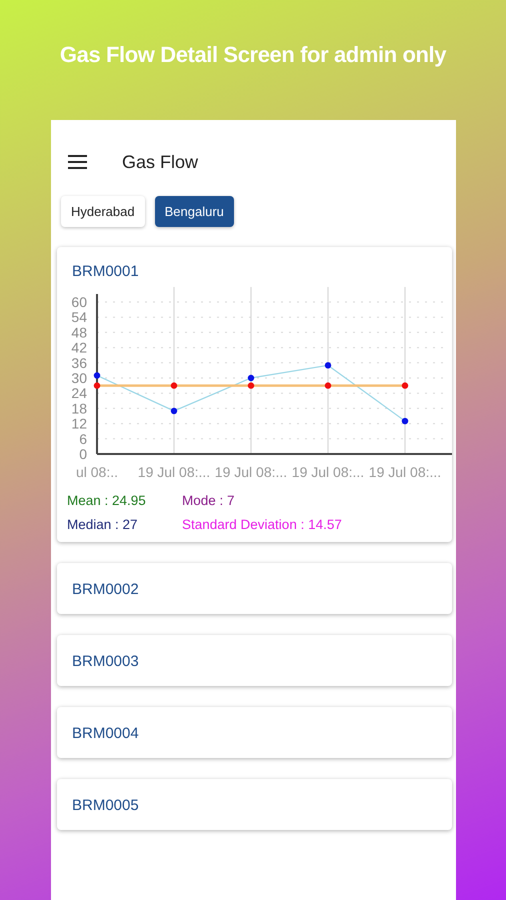 This screenshot has height=900, width=506. I want to click on y-tick-label: 12, so click(79, 424).